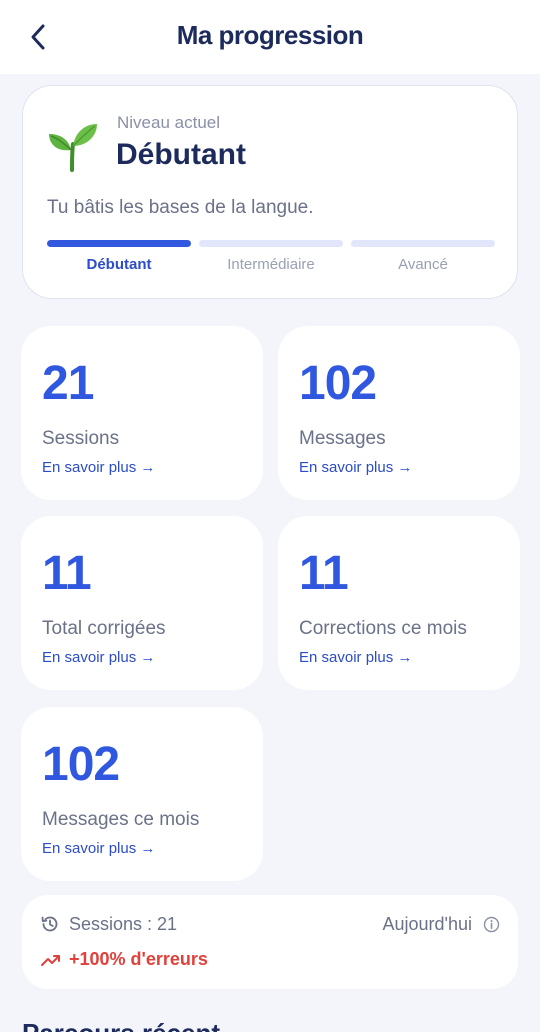 The image size is (540, 1032). I want to click on app-header: Ma progression, so click(270, 37).